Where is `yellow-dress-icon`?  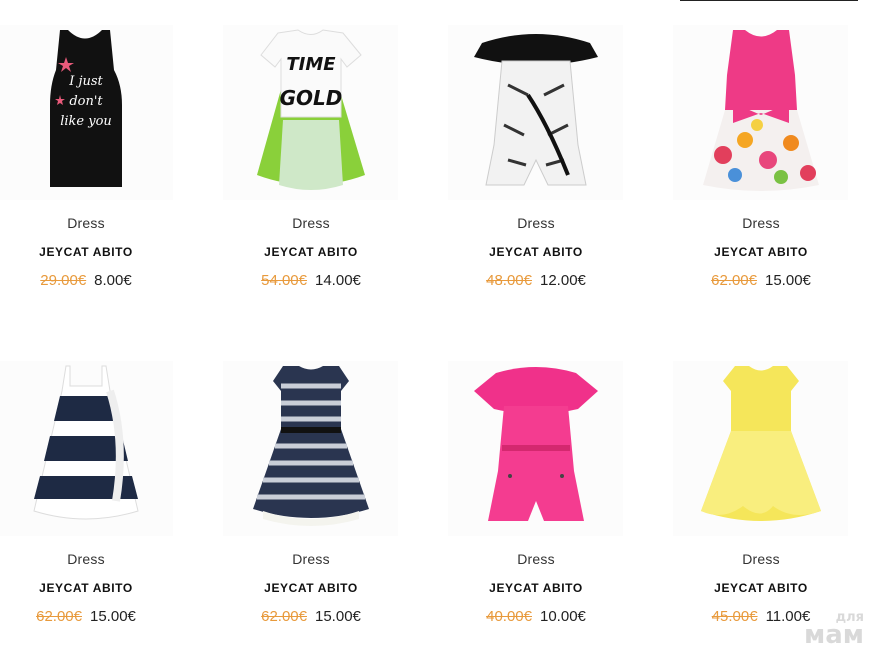
yellow-dress-icon is located at coordinates (761, 443).